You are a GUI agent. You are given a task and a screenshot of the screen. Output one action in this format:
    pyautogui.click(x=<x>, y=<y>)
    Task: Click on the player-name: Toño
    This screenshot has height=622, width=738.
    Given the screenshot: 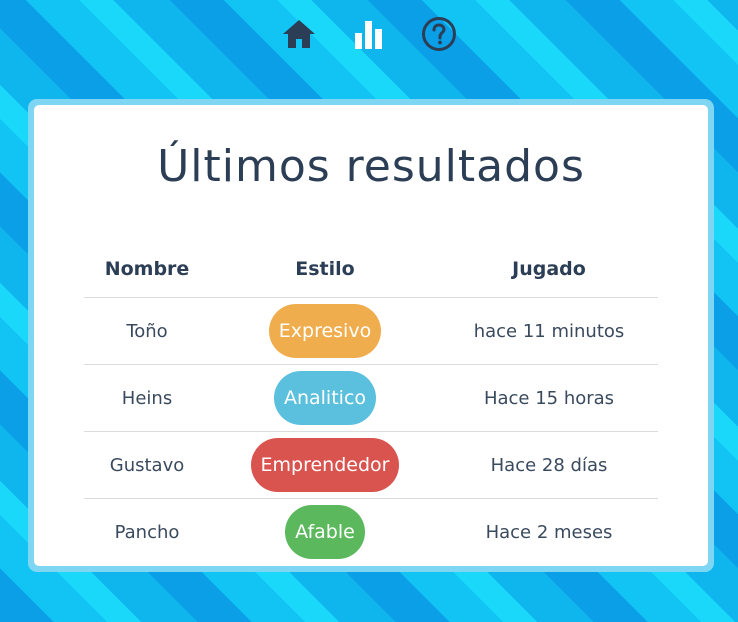 What is the action you would take?
    pyautogui.click(x=147, y=331)
    